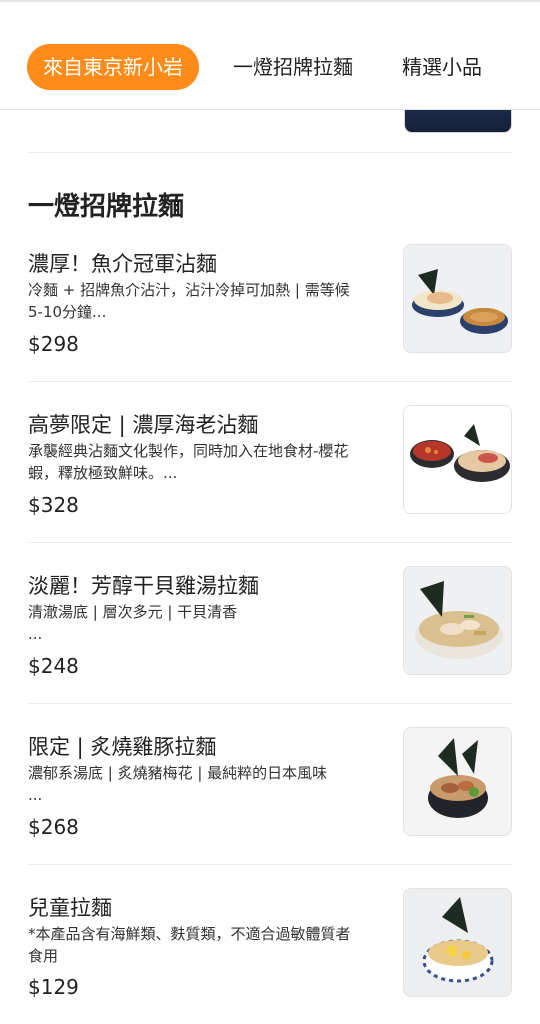 The width and height of the screenshot is (540, 1024). I want to click on tab-from-tokyo: 來自東京新小岩, so click(113, 67).